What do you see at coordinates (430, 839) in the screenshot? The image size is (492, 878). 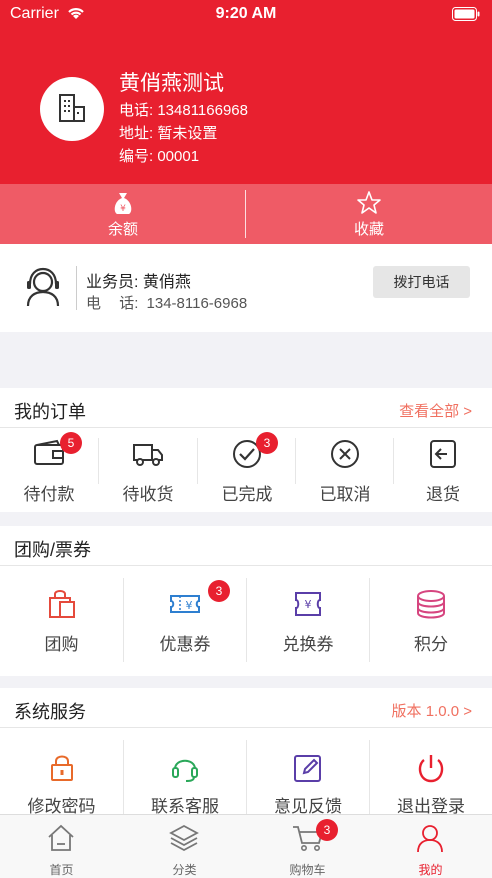 I see `user-icon` at bounding box center [430, 839].